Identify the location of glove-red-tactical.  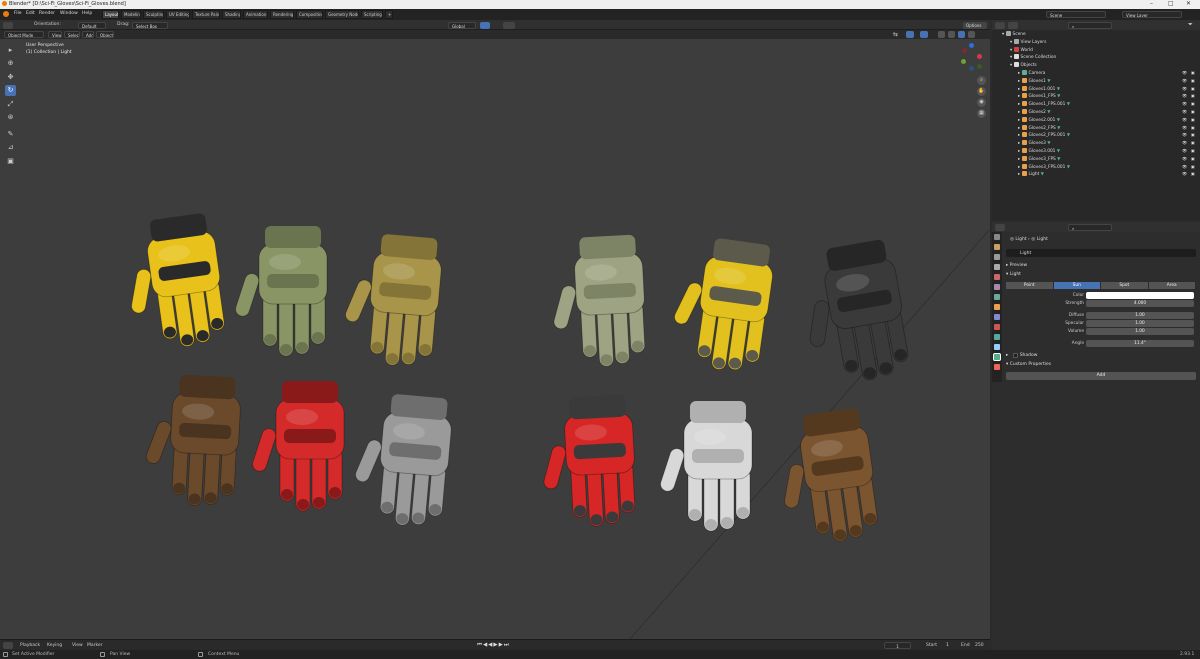
(298, 446).